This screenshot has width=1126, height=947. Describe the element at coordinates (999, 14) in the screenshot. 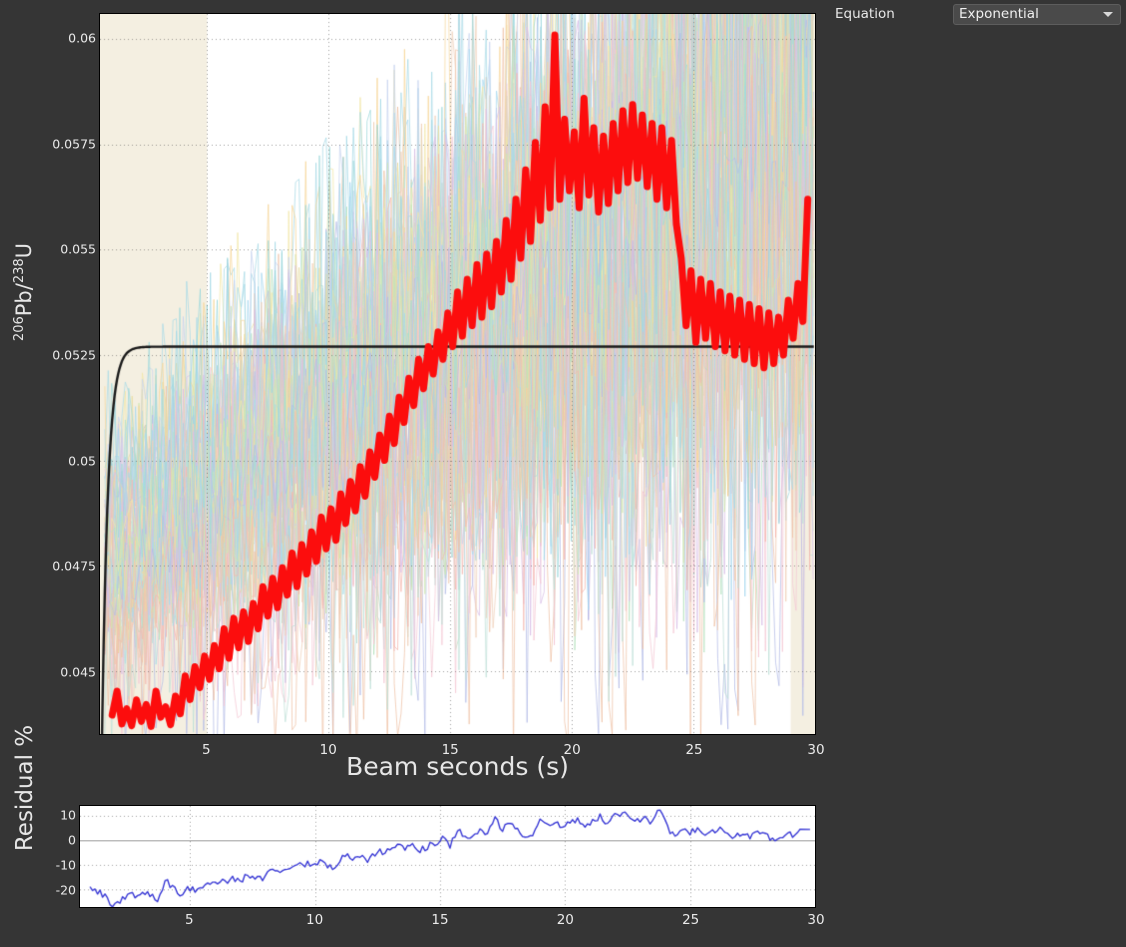

I see `equation-select-value: Exponential` at that location.